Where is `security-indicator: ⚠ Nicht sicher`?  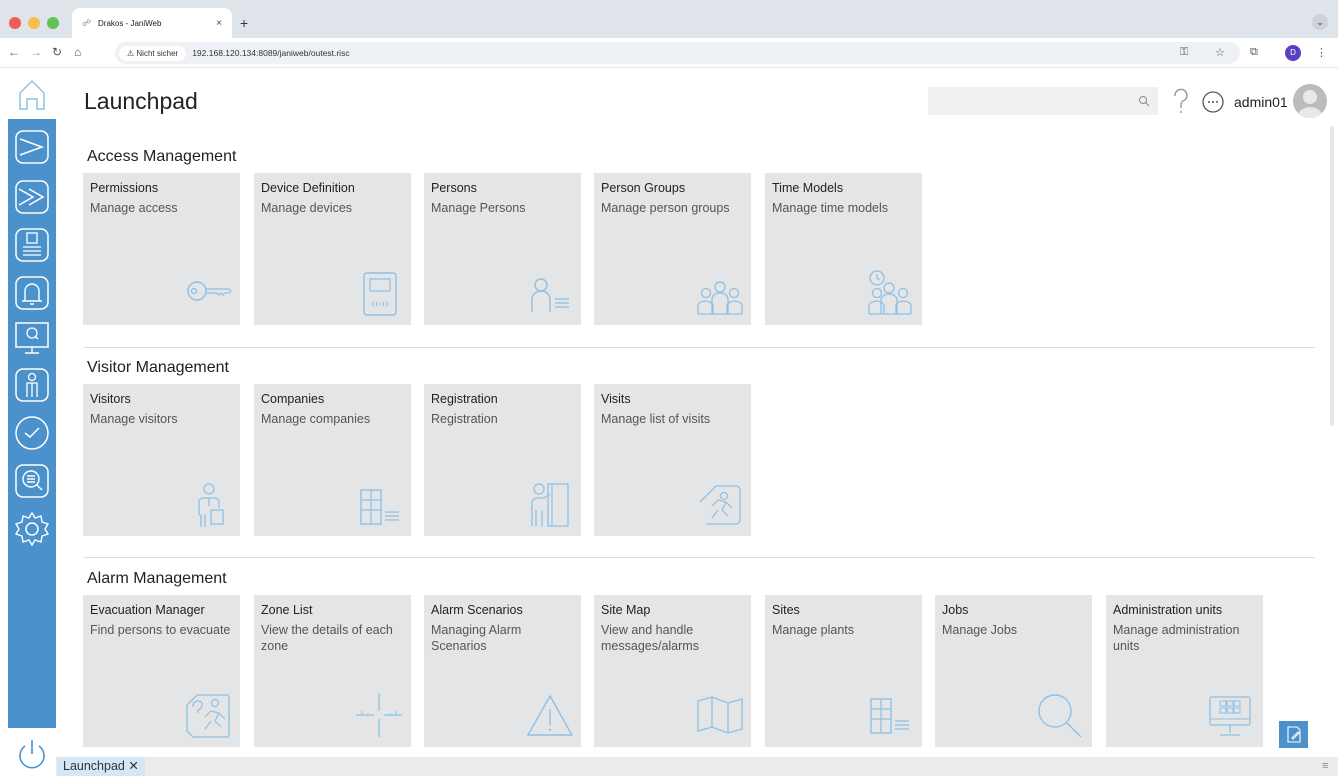 security-indicator: ⚠ Nicht sicher is located at coordinates (153, 53).